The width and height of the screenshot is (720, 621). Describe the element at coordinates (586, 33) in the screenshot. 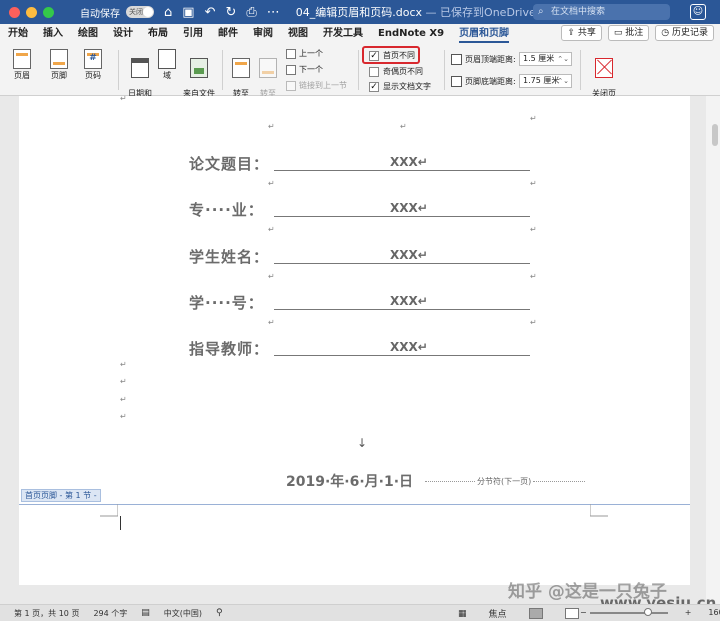

I see `share-label: 共享` at that location.